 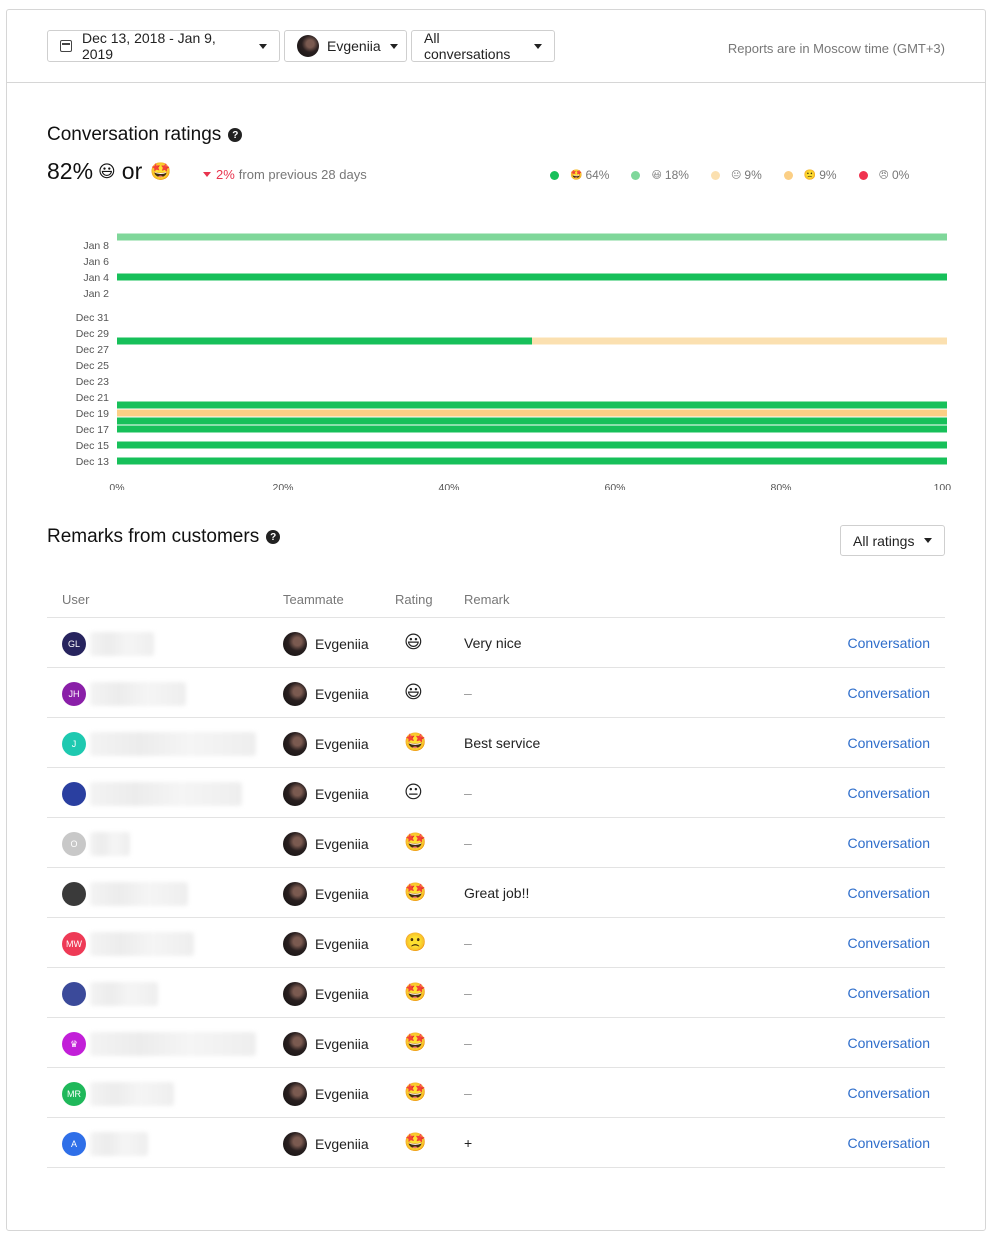 I want to click on legend-value: 0%, so click(x=900, y=175).